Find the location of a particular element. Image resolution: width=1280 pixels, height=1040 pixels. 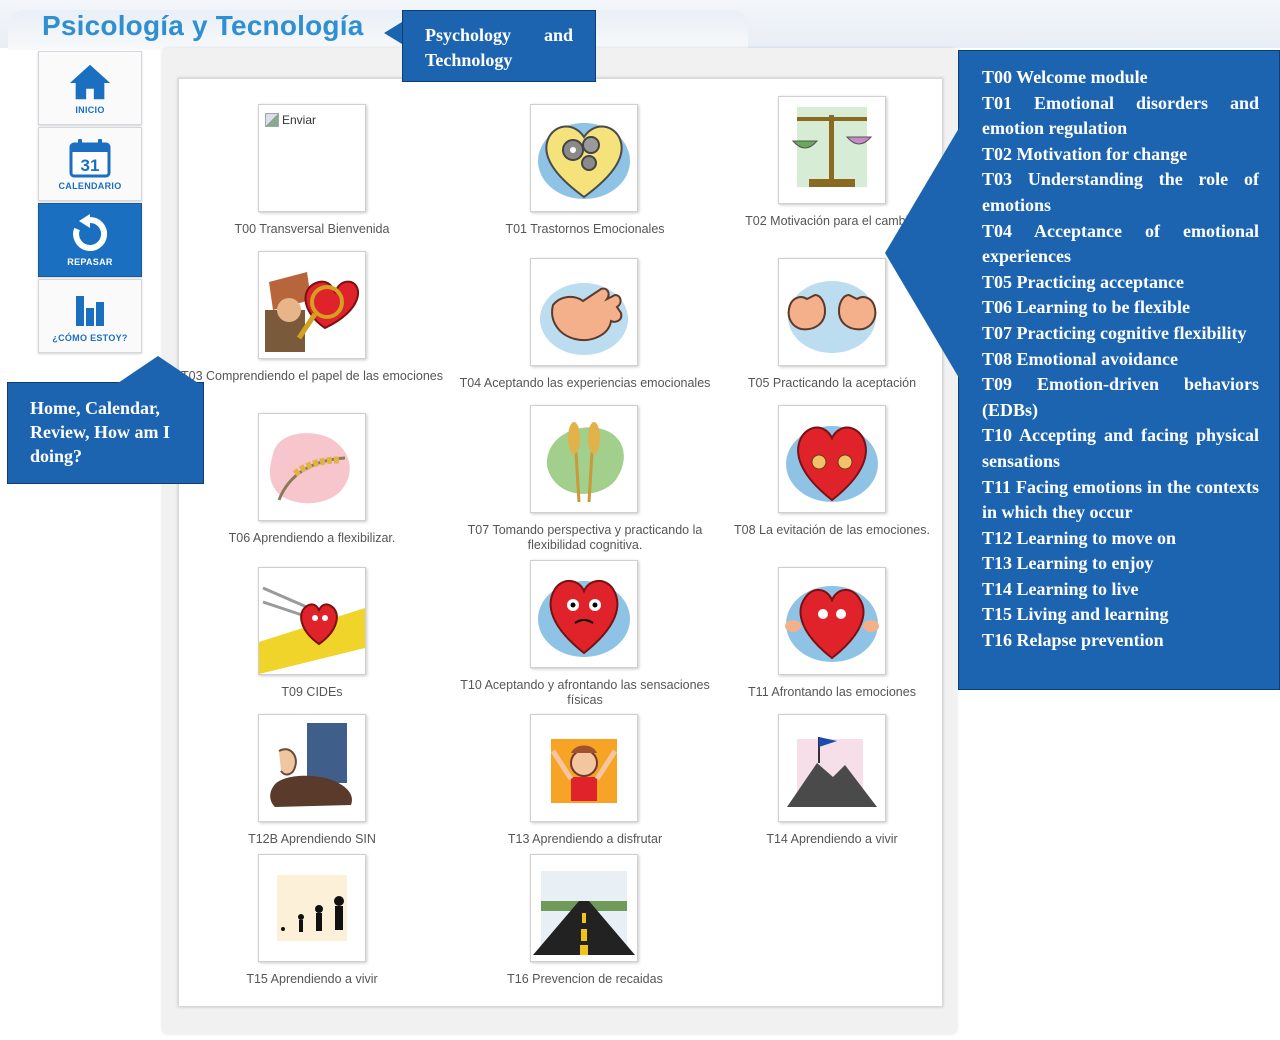

callout-word: and is located at coordinates (558, 35).